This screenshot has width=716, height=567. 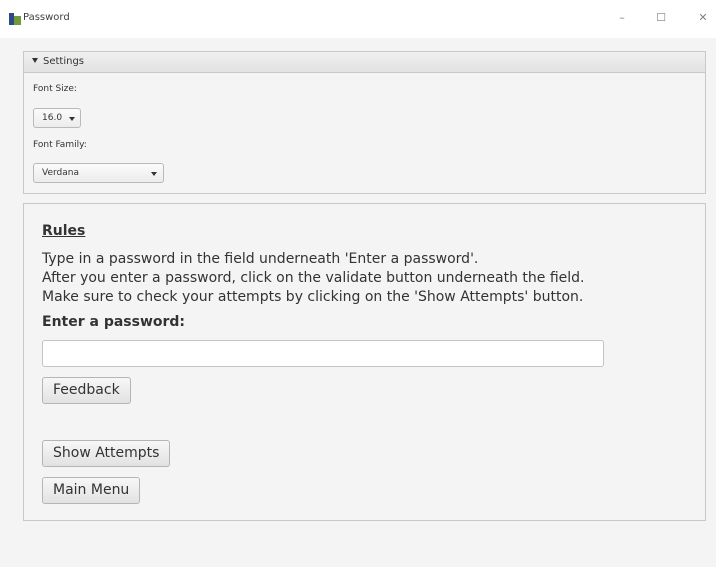 I want to click on minimize-icon: –, so click(x=622, y=18).